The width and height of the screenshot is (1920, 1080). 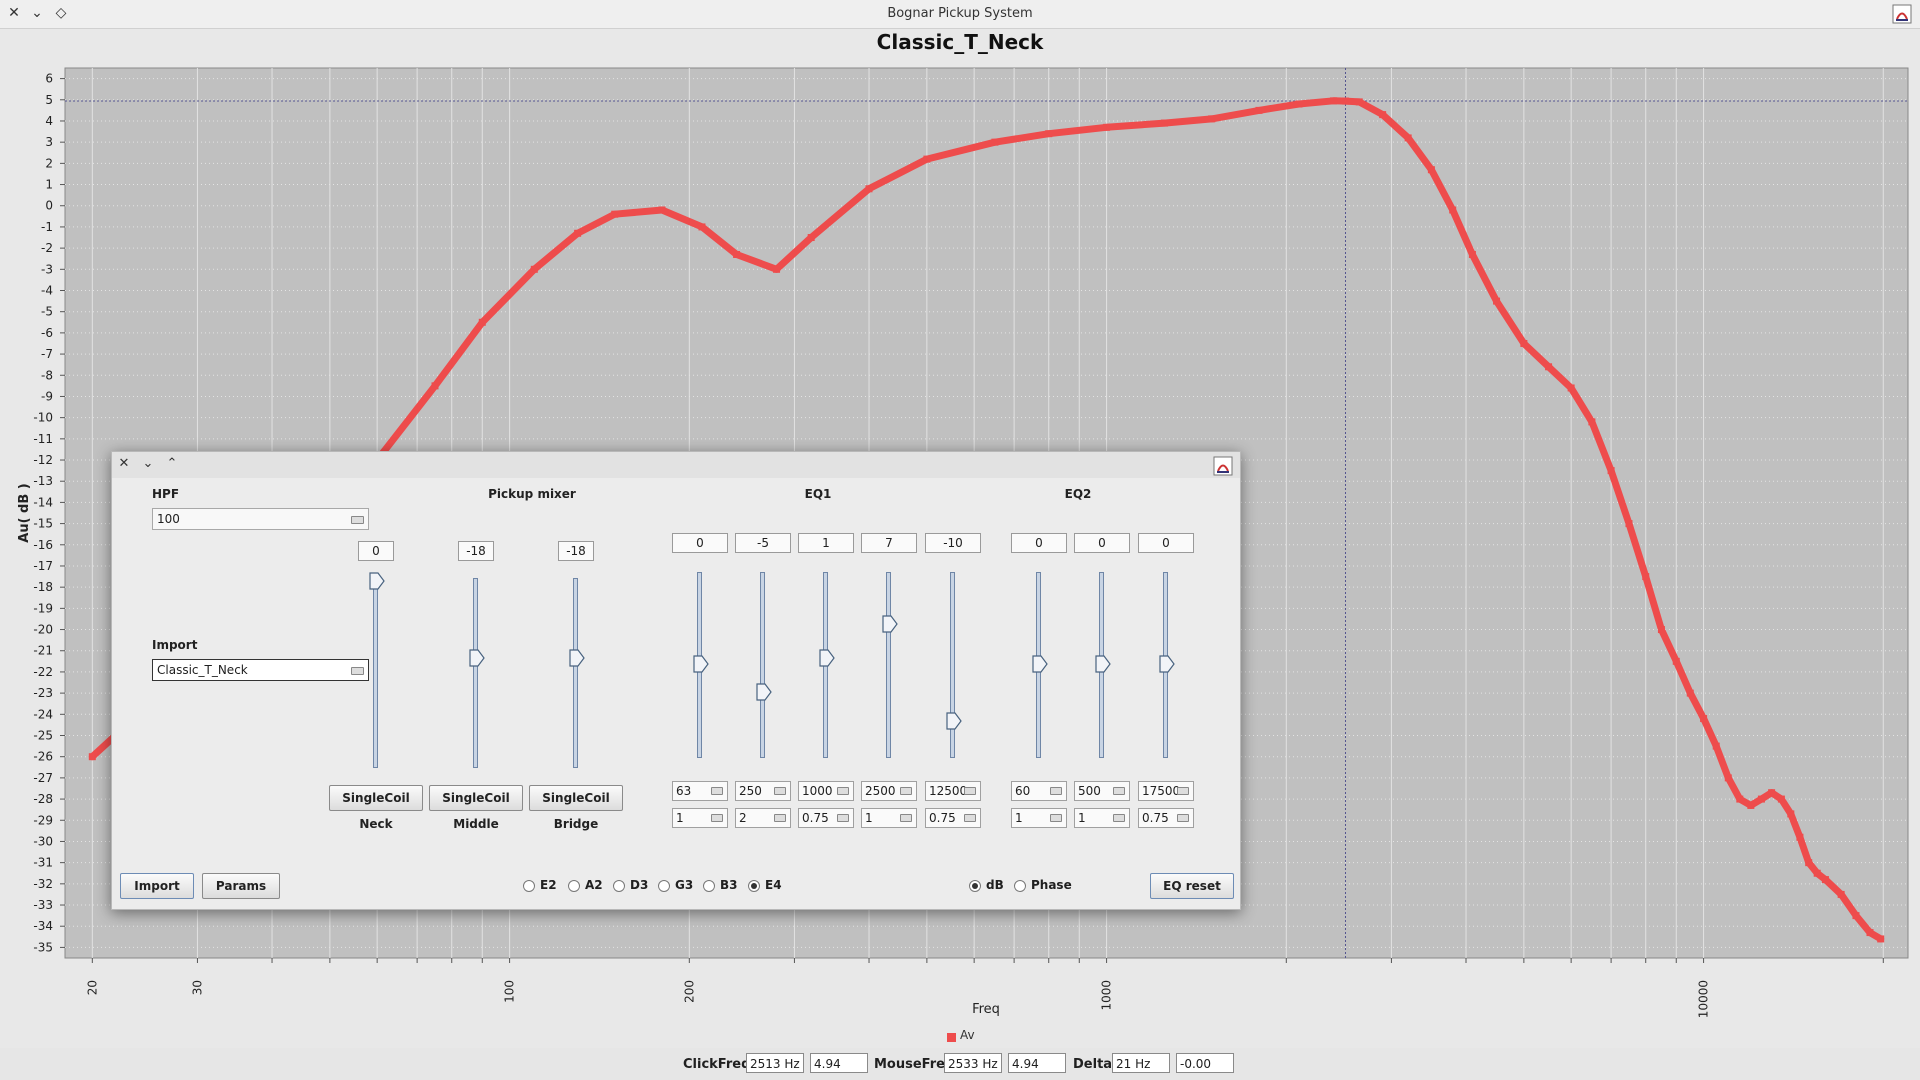 I want to click on eq1-value-box: 0, so click(x=700, y=543).